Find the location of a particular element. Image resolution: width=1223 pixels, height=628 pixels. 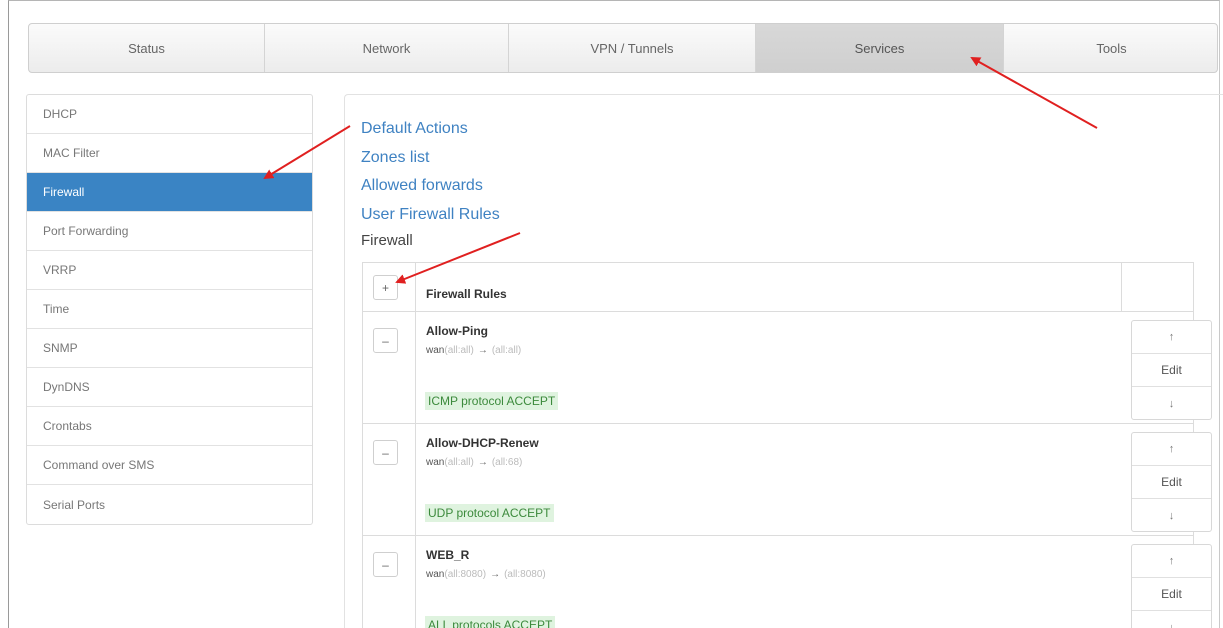

rule-action-badge: ALL protocols ACCEPT is located at coordinates (490, 622).